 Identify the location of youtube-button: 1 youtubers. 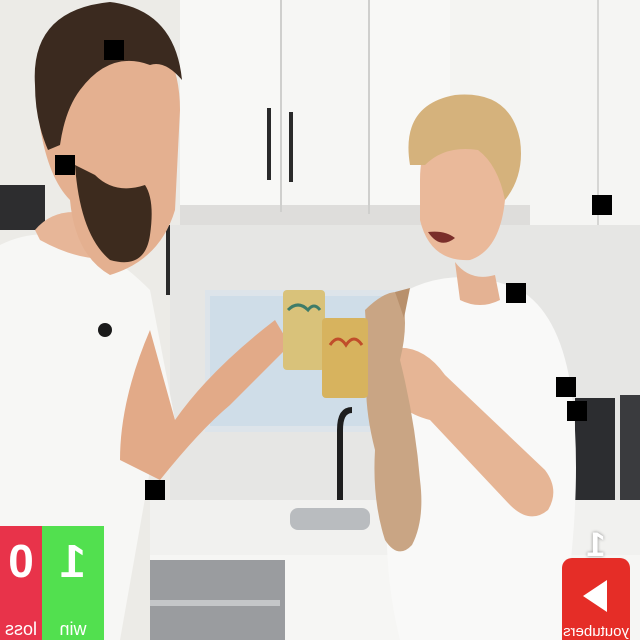
(596, 583).